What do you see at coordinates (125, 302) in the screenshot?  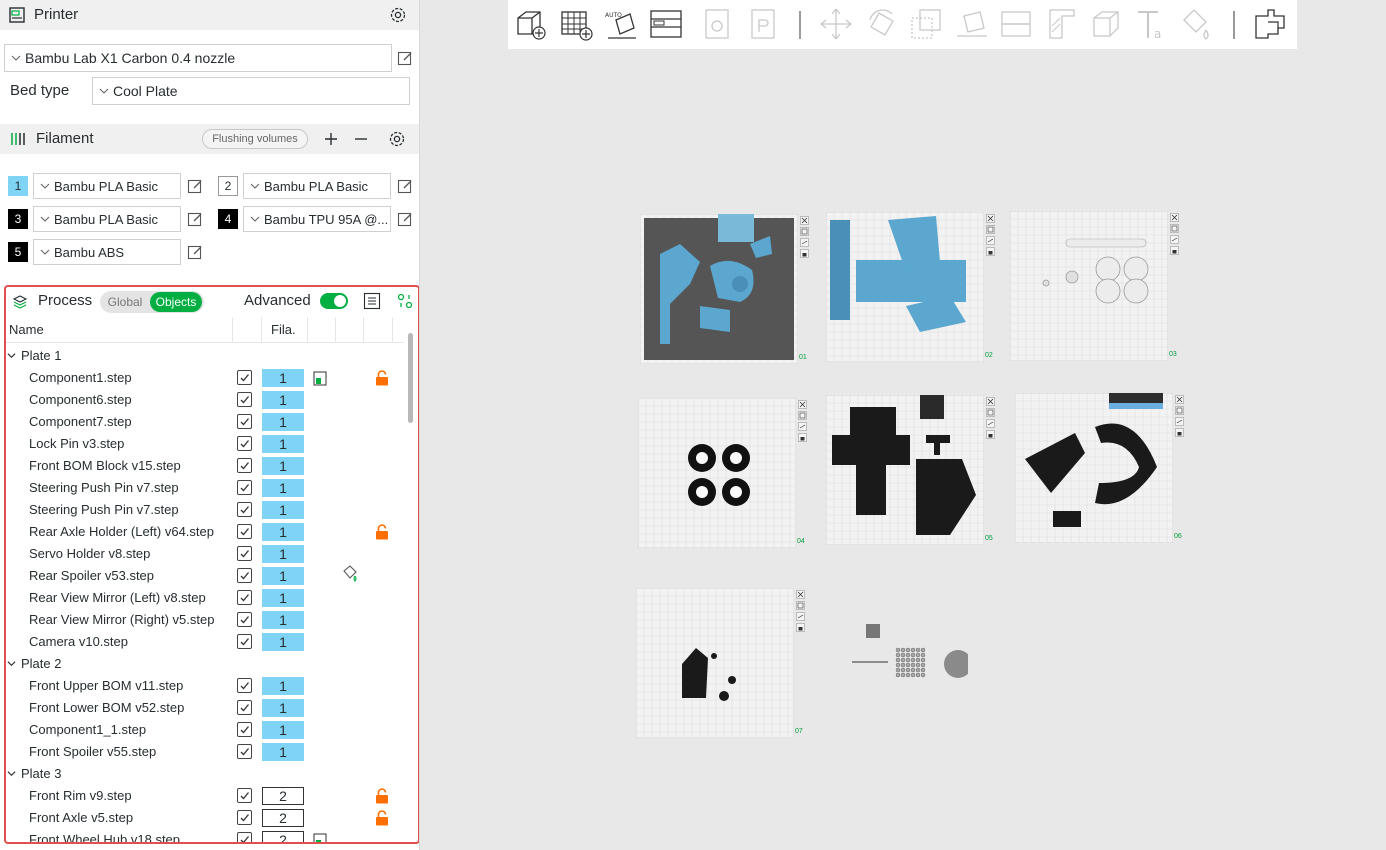 I see `global-option: Global` at bounding box center [125, 302].